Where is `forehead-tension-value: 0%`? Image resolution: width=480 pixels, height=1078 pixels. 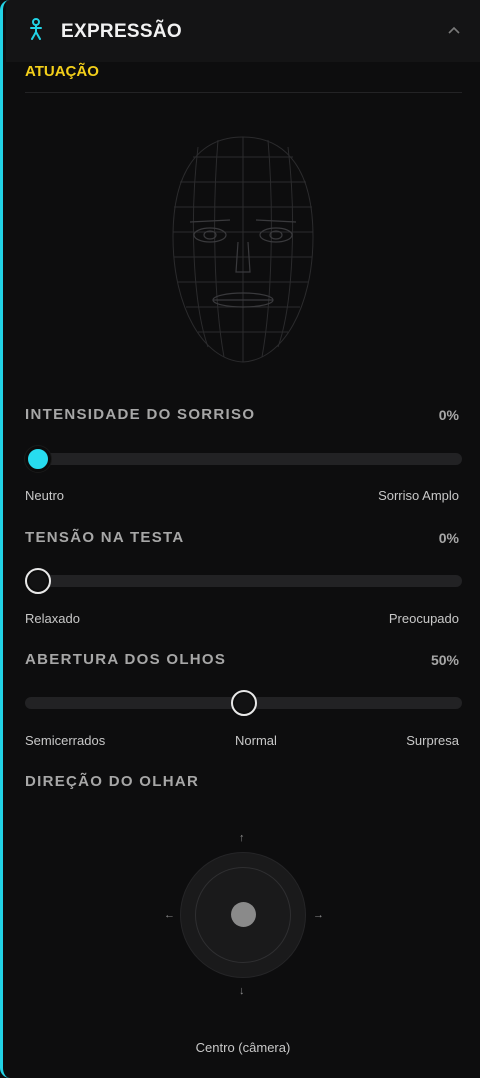
forehead-tension-value: 0% is located at coordinates (448, 538).